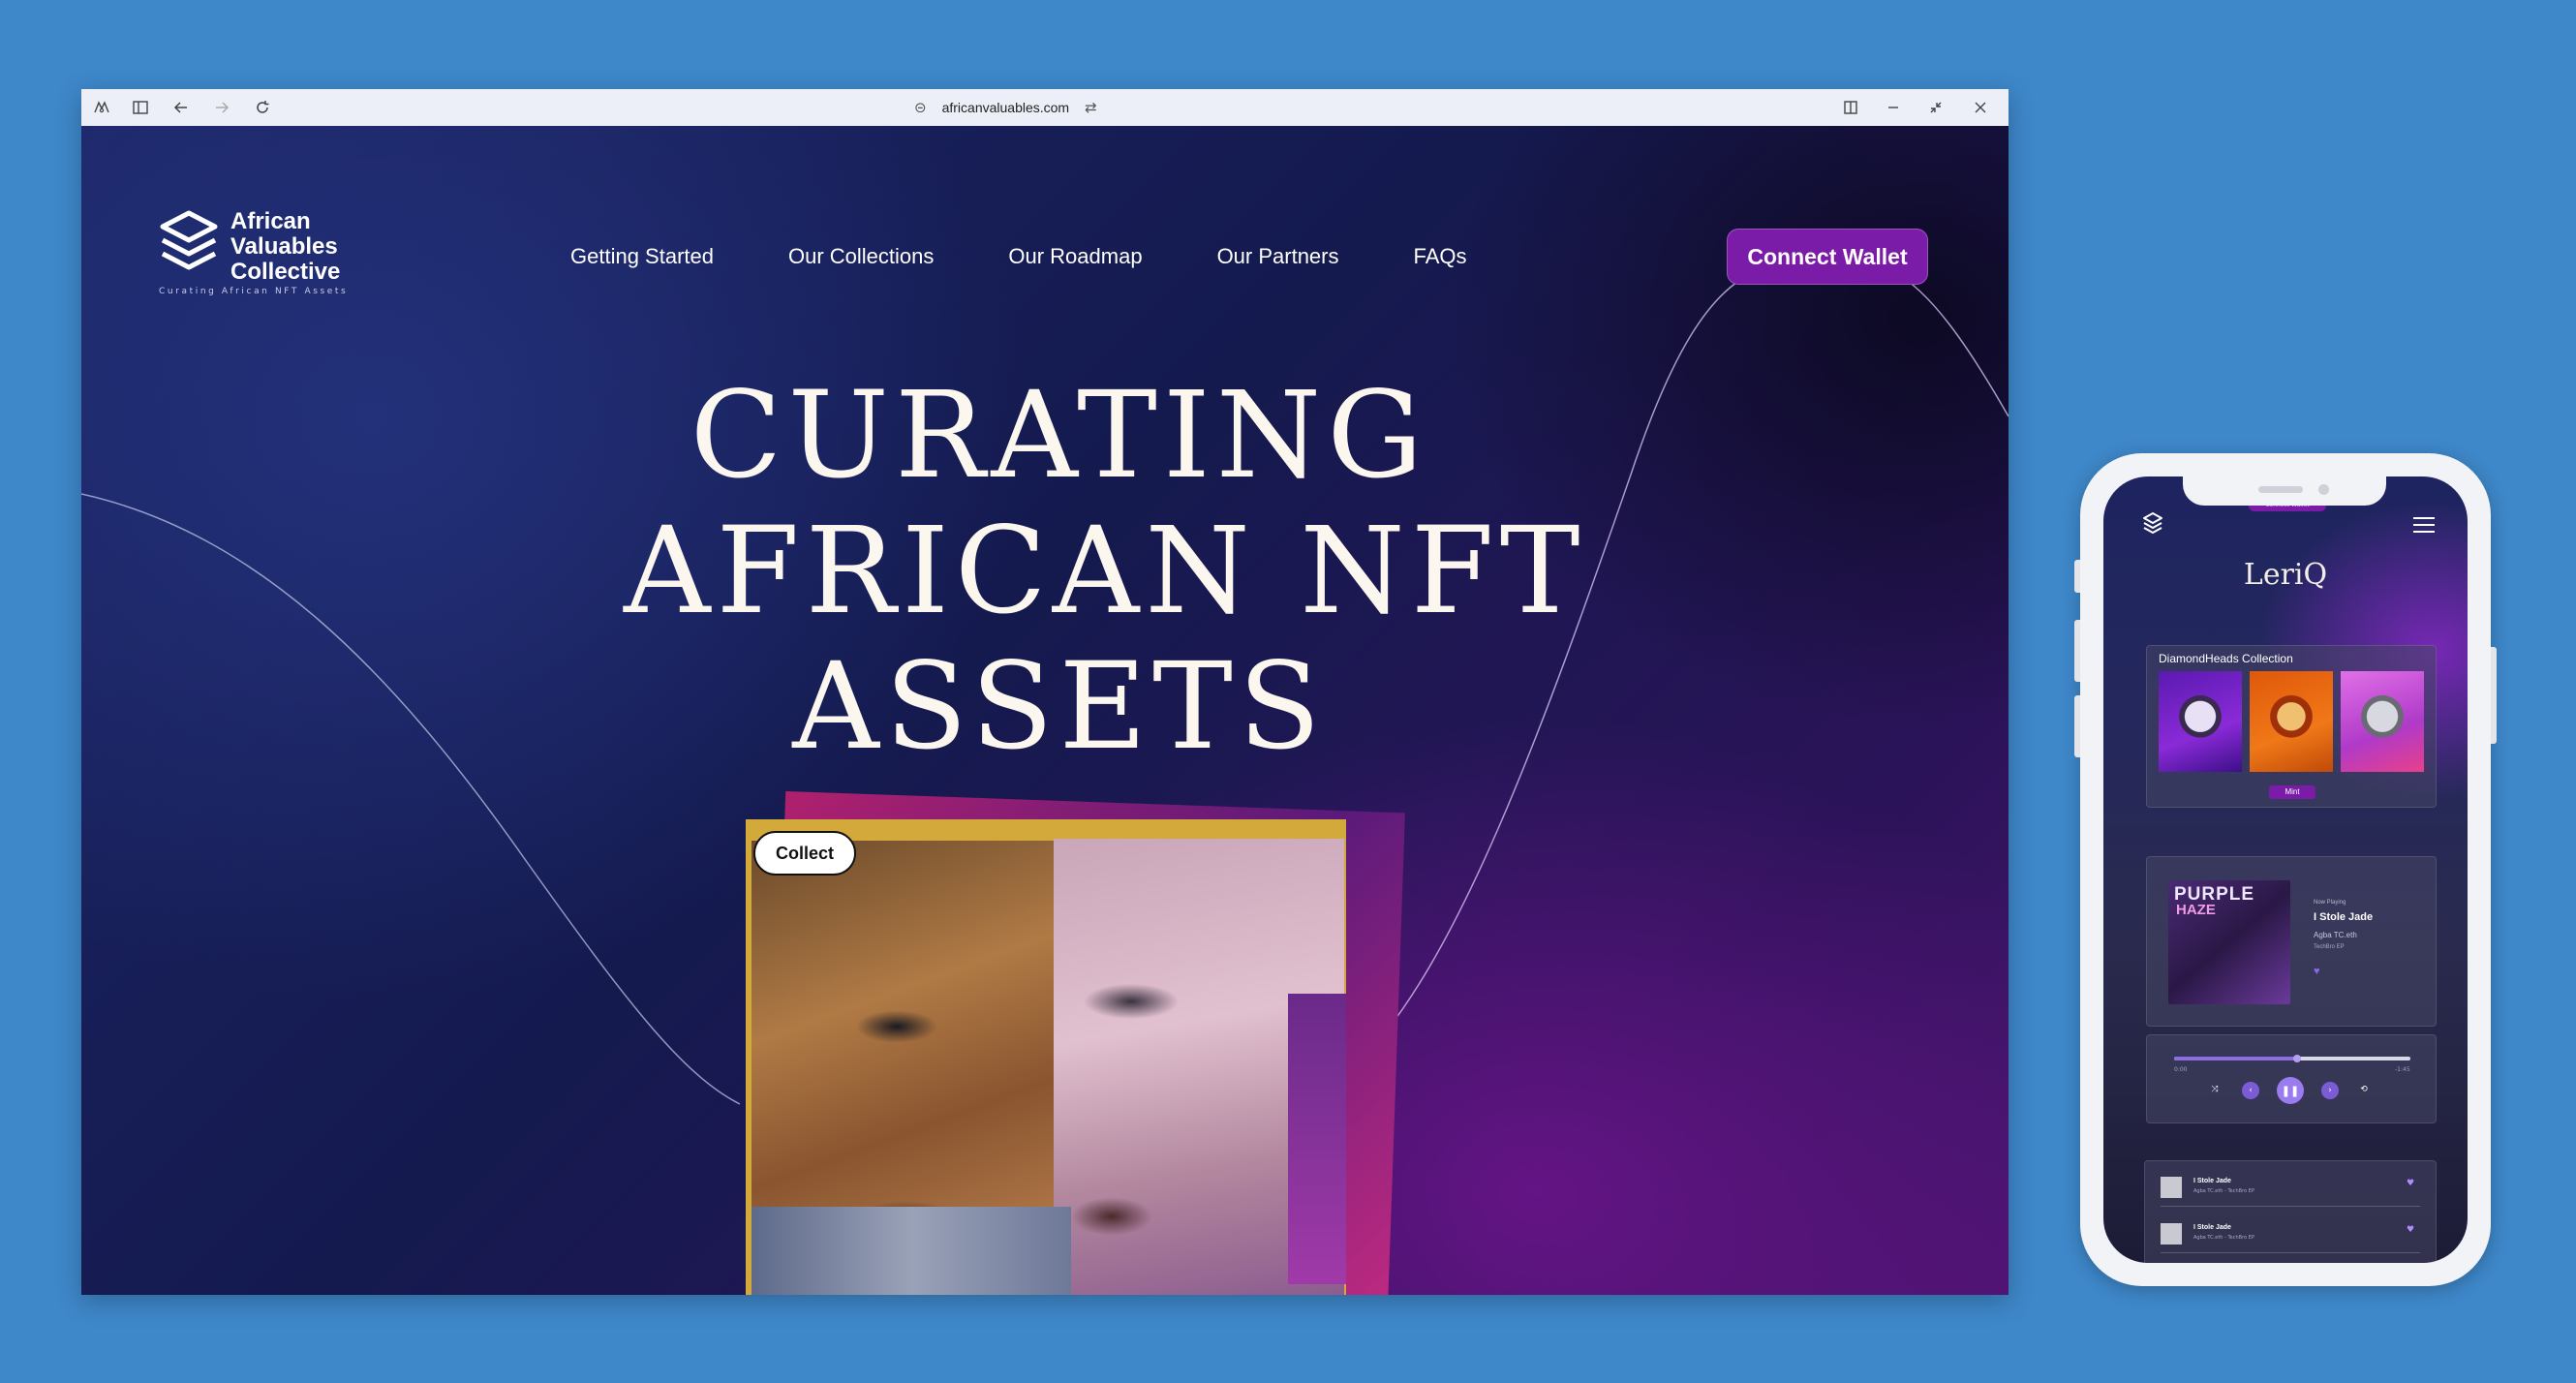 This screenshot has height=1383, width=2576. What do you see at coordinates (1091, 108) in the screenshot?
I see `site-settings-icon: ⇄` at bounding box center [1091, 108].